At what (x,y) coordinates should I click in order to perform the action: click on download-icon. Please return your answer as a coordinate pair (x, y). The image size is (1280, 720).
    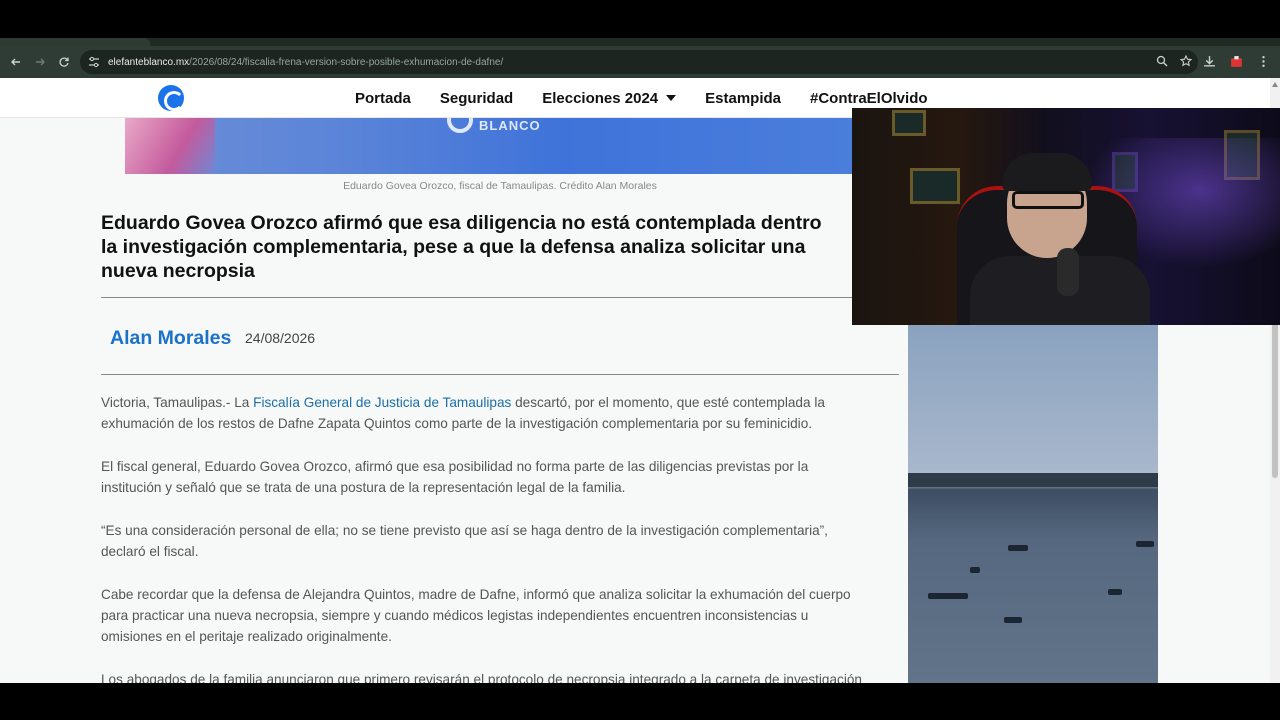
    Looking at the image, I should click on (1209, 61).